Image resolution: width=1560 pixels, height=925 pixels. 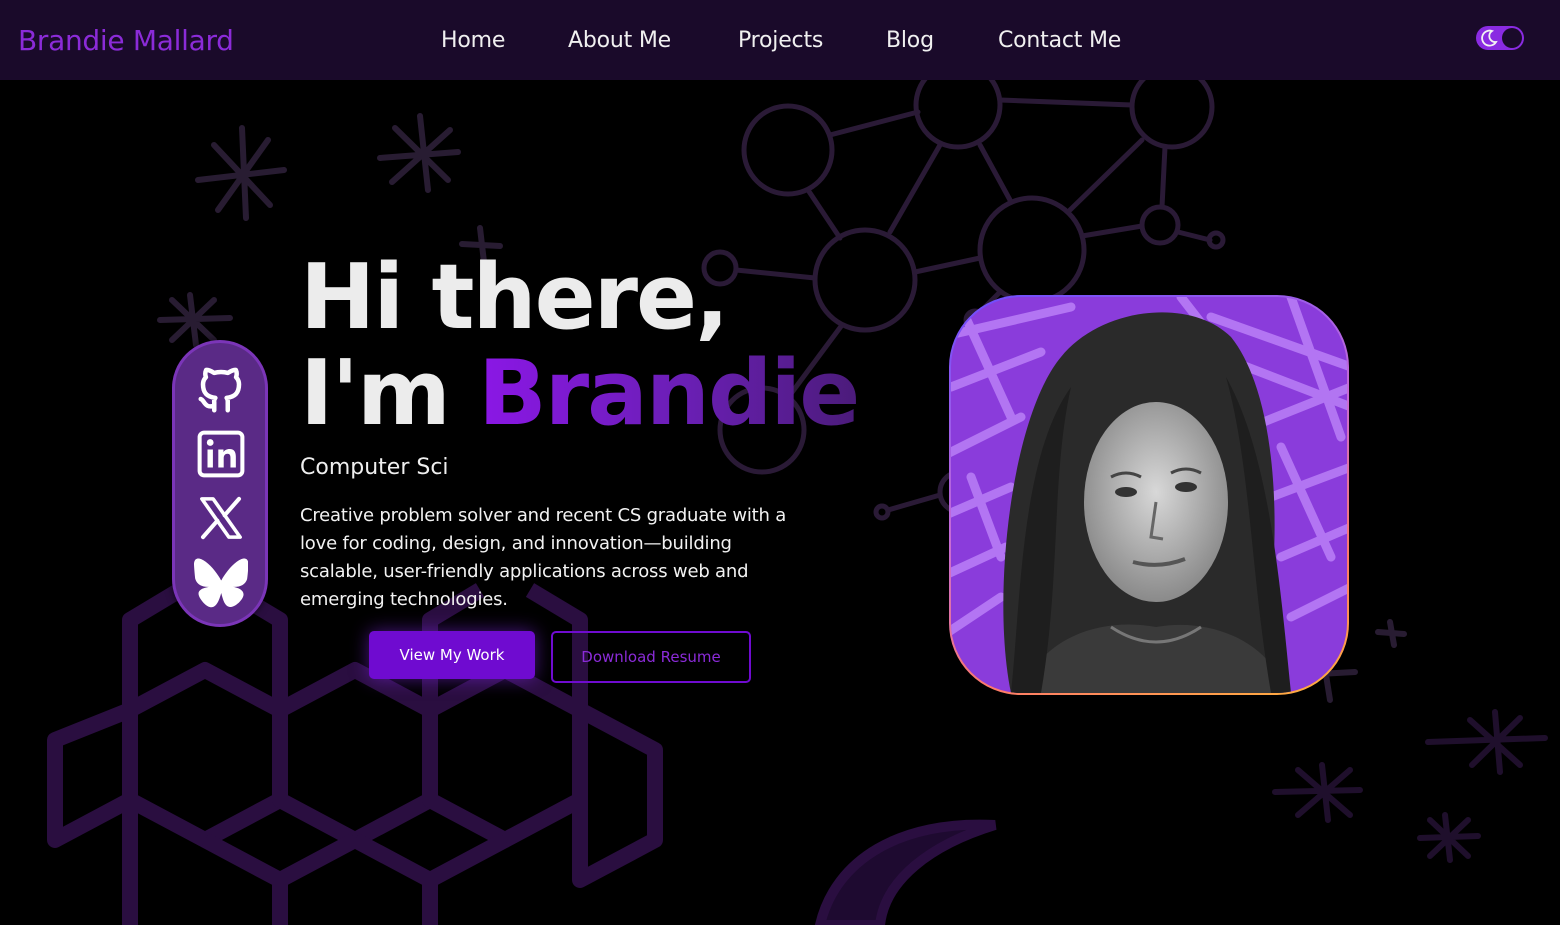 What do you see at coordinates (651, 657) in the screenshot?
I see `download-resume-button: Download Resume` at bounding box center [651, 657].